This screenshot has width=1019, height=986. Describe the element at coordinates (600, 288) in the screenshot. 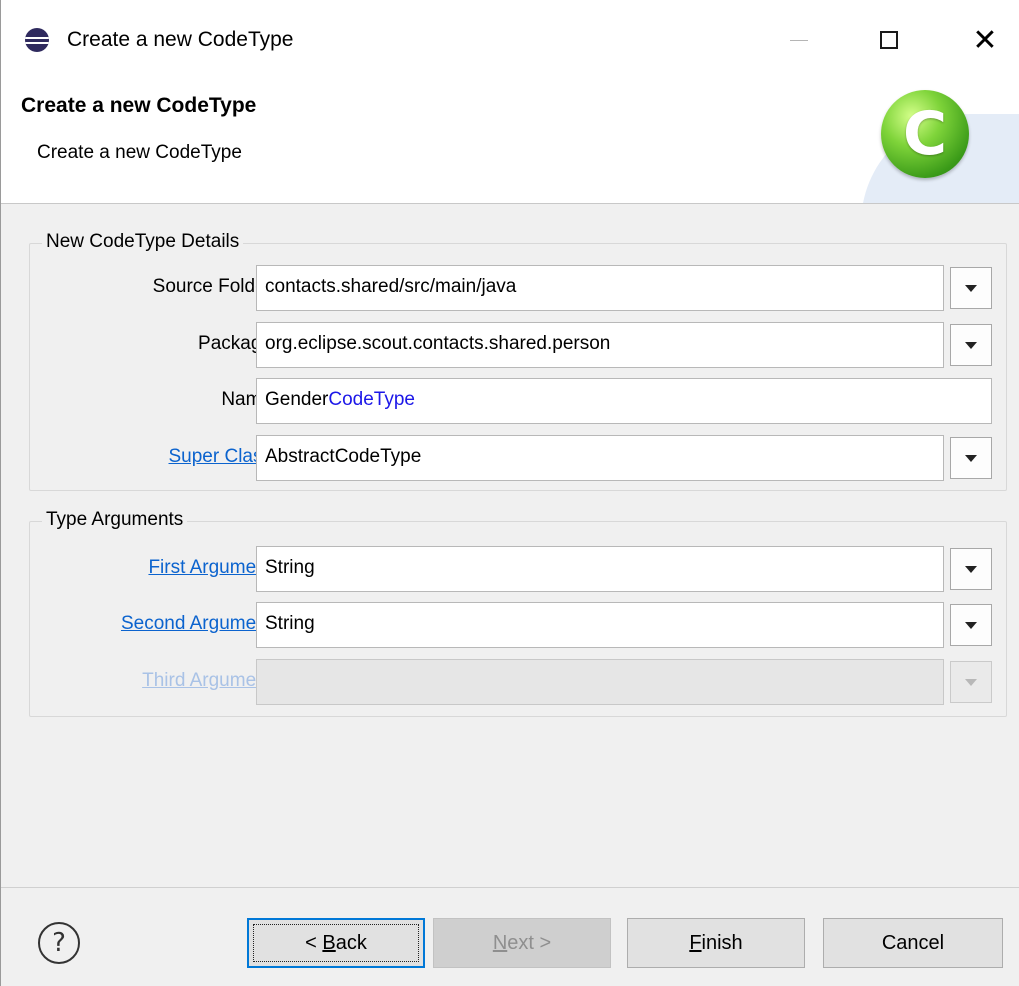

I see `source-folder-input: contacts.shared/src/main/java` at that location.